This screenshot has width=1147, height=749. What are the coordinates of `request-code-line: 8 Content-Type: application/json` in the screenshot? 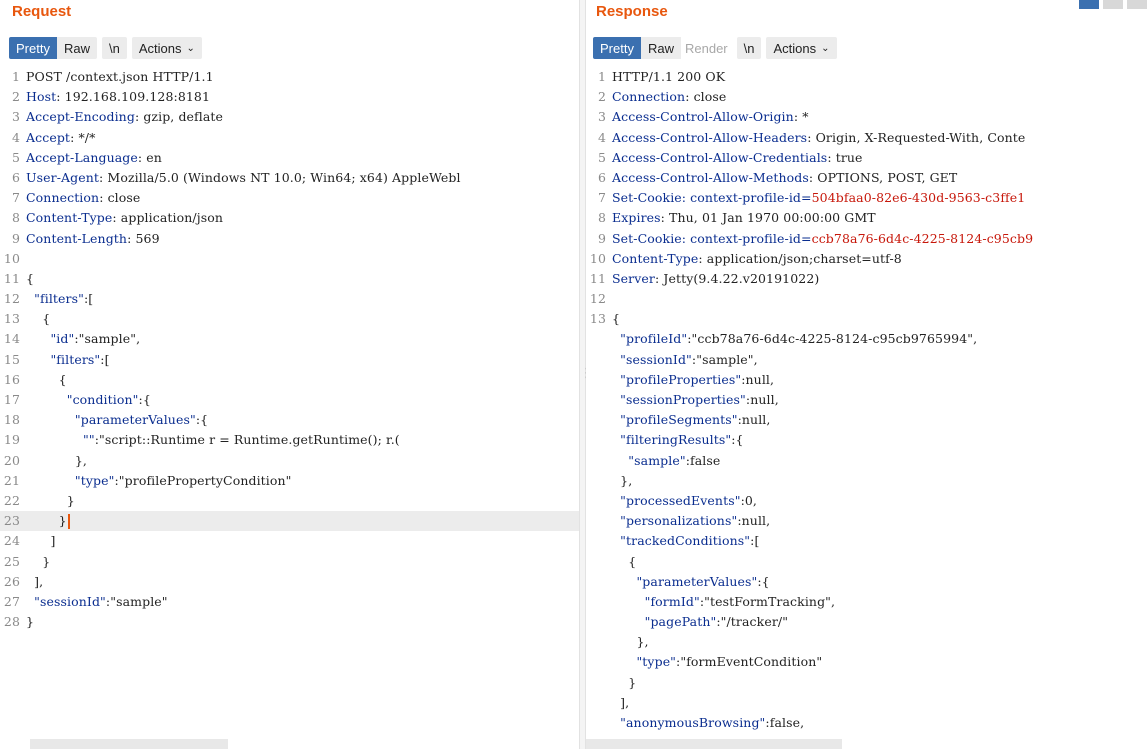 It's located at (289, 218).